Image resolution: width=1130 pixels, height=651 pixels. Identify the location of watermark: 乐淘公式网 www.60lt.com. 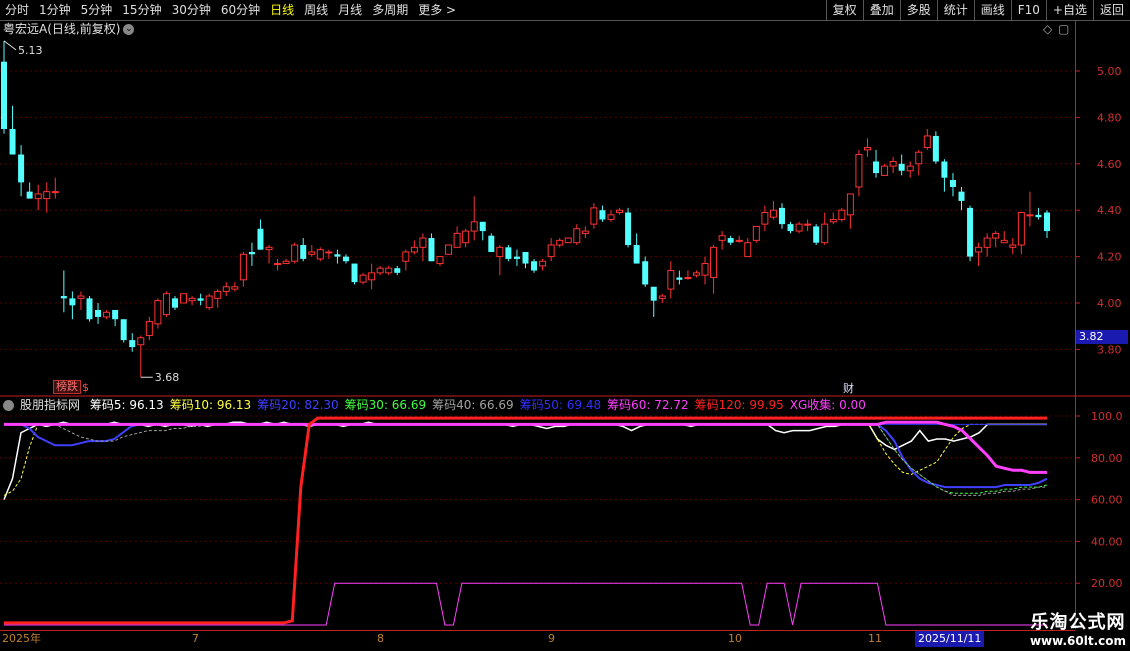
(1078, 628).